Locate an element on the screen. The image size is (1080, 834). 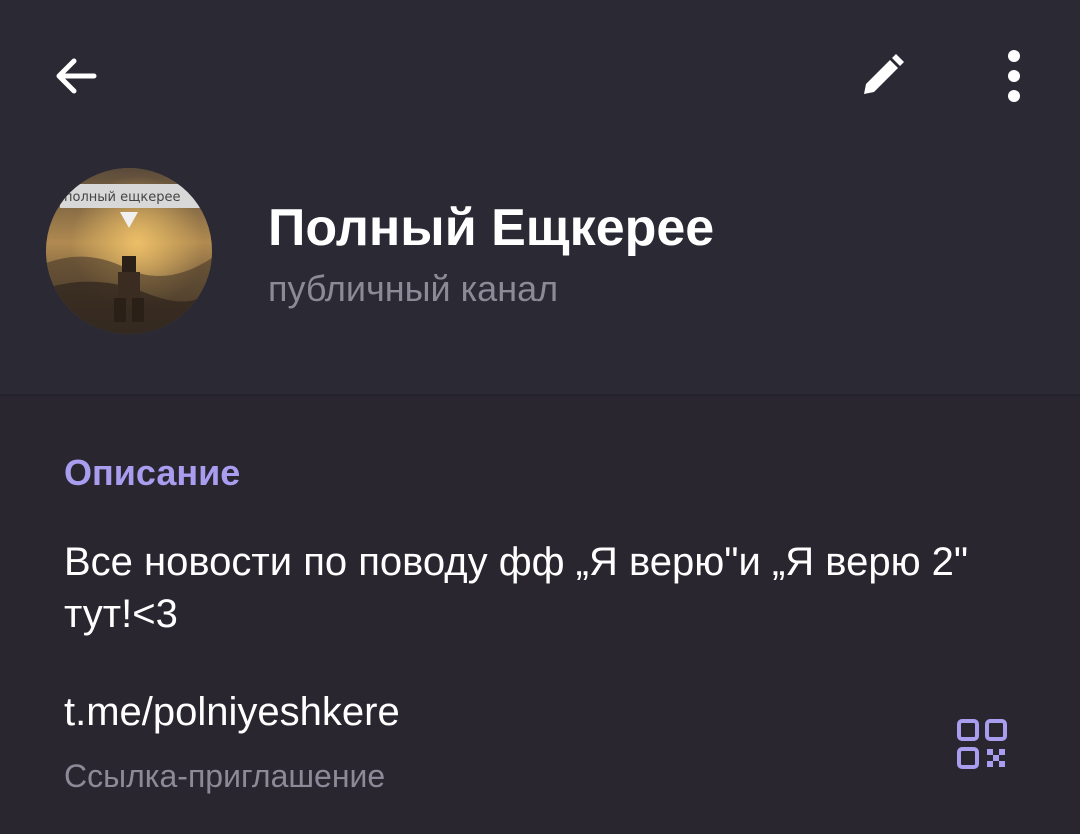
edit-button is located at coordinates (882, 76).